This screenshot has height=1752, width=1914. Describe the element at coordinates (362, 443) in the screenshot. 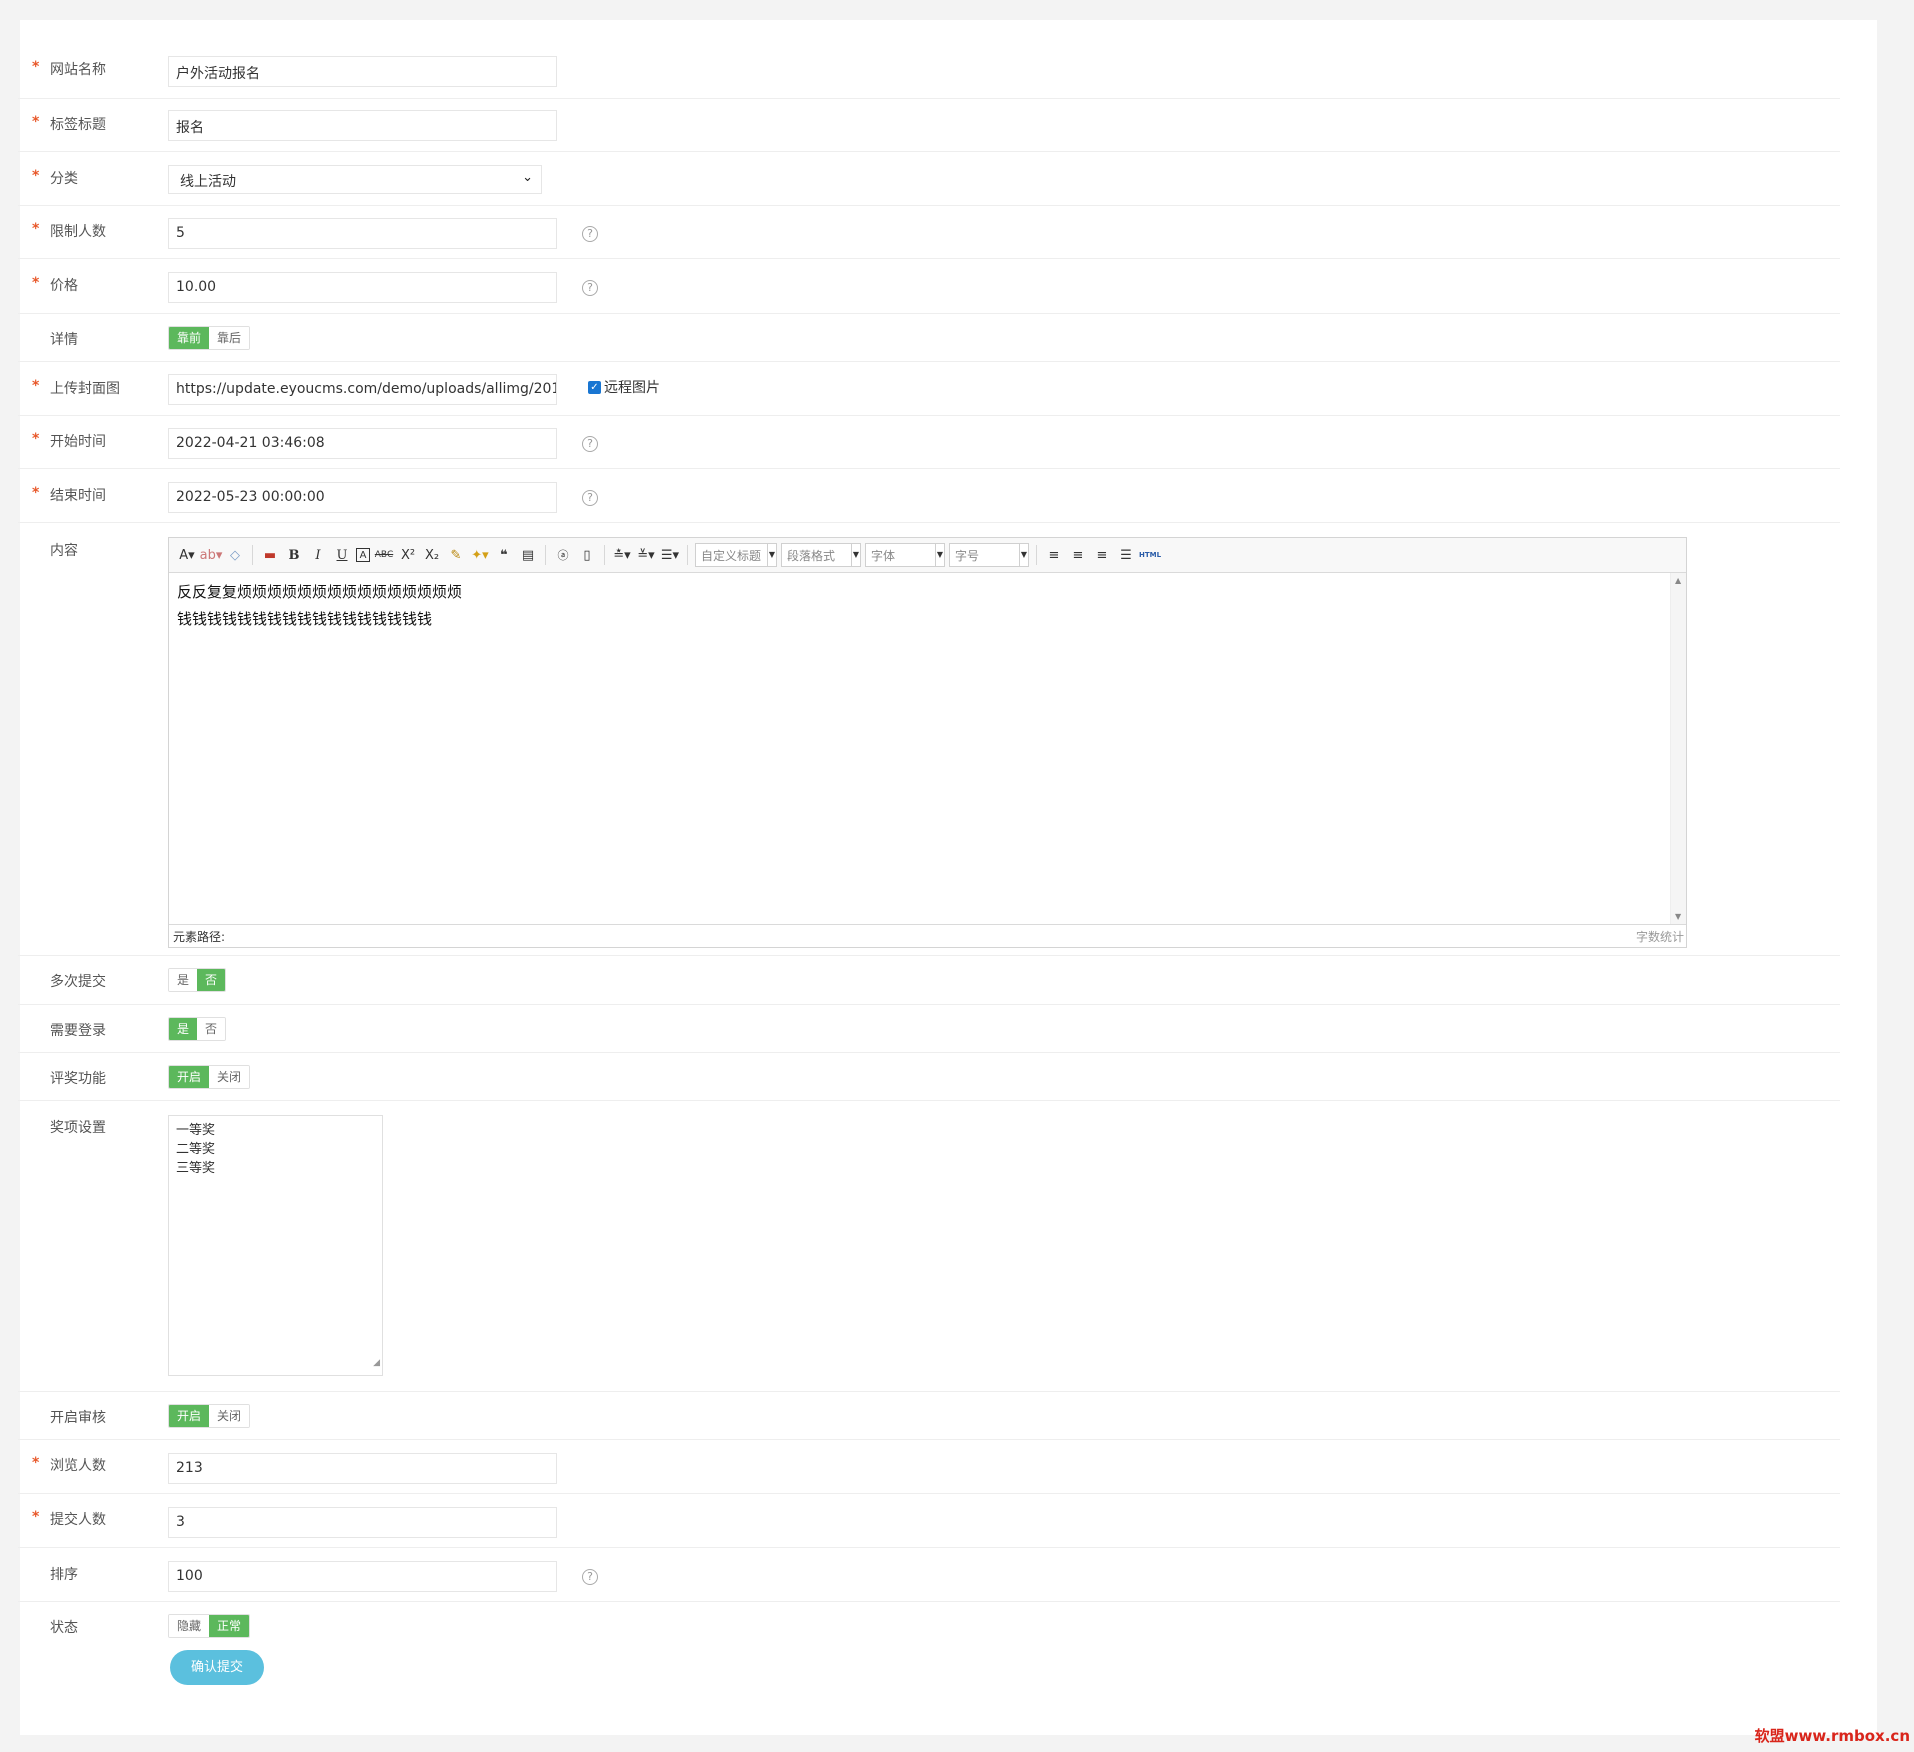

I see `start-time-input: 2022-04-21 03:46:08` at that location.